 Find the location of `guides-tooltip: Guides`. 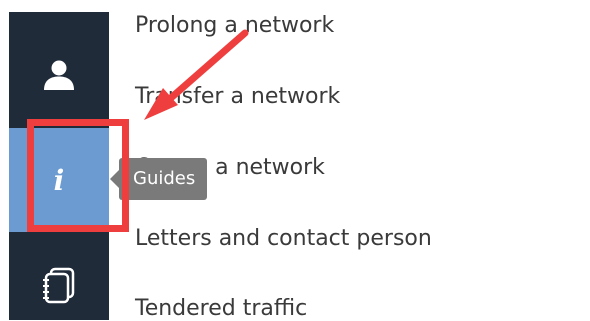

guides-tooltip: Guides is located at coordinates (158, 179).